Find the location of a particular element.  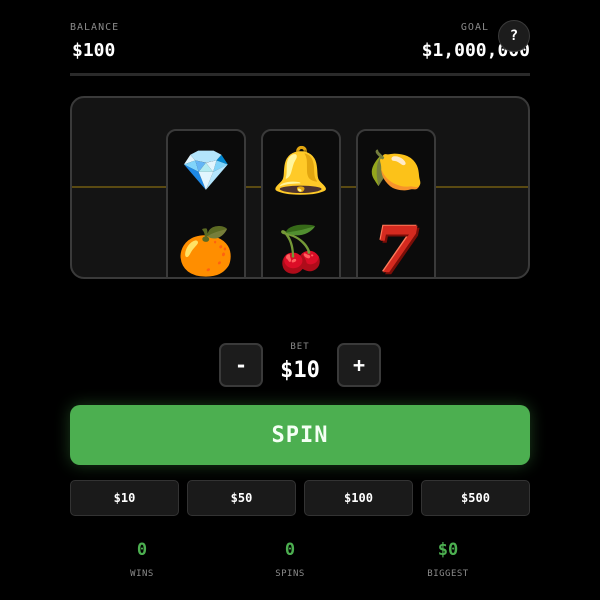

spins-label: SPINS is located at coordinates (290, 574).